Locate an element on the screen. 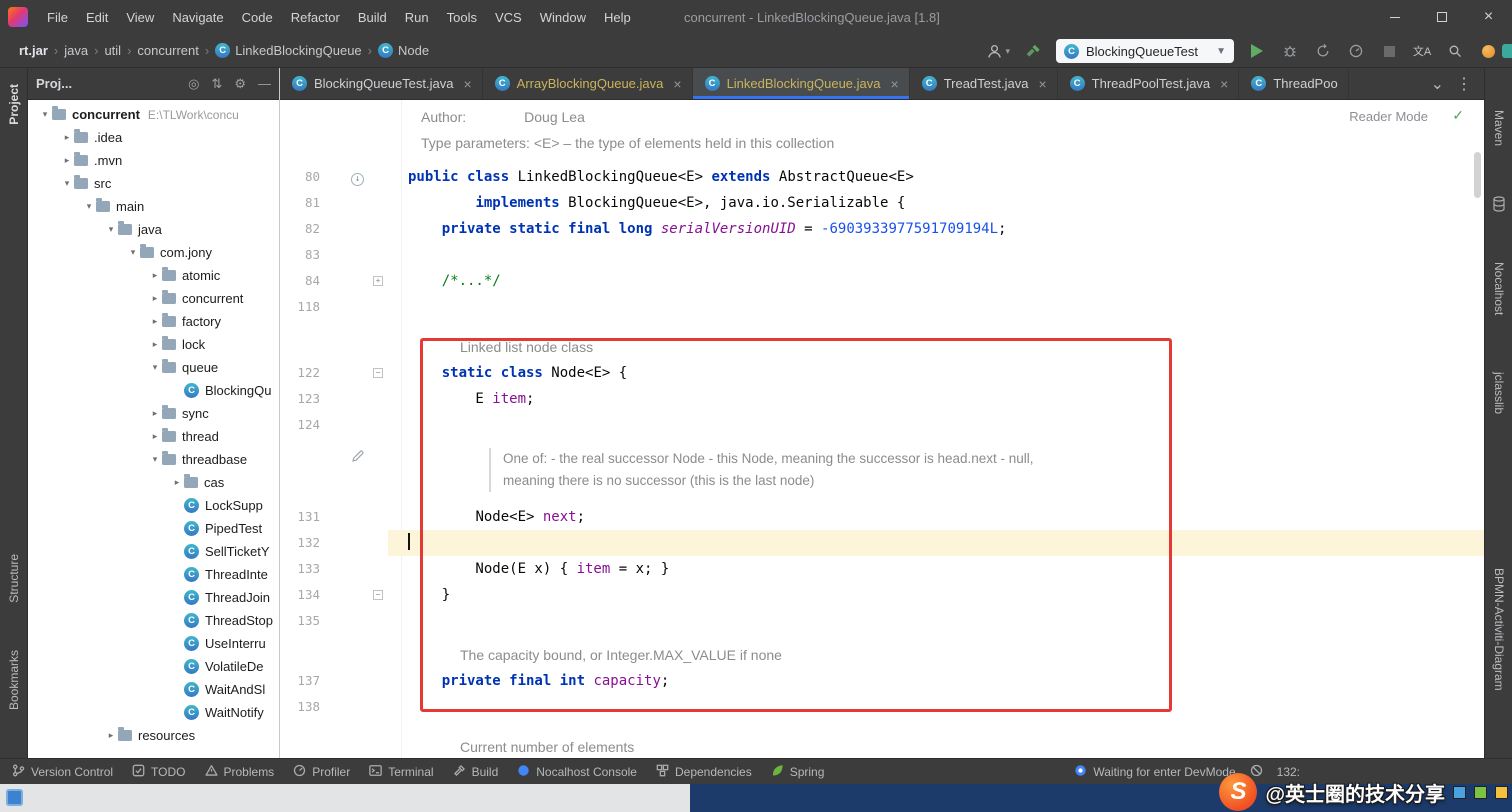 Image resolution: width=1512 pixels, height=812 pixels. code-text: private final int capacity; is located at coordinates (936, 681).